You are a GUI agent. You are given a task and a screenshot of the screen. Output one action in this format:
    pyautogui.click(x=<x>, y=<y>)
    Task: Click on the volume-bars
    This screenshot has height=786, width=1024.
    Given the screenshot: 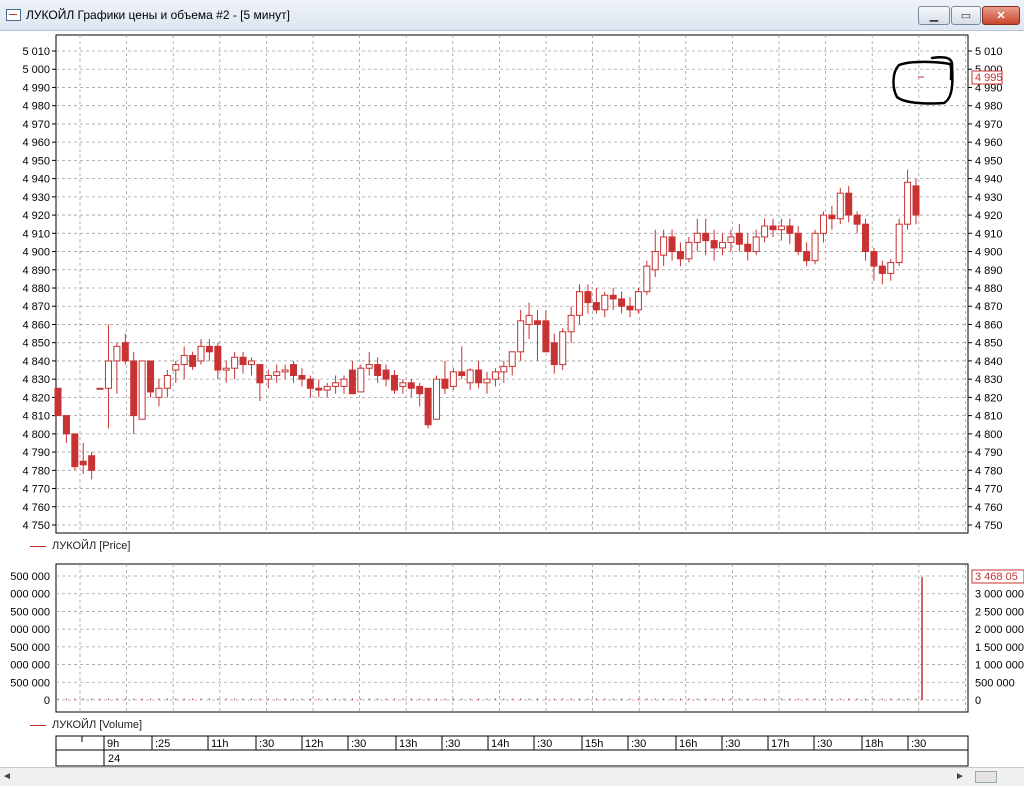 What is the action you would take?
    pyautogui.click(x=490, y=638)
    